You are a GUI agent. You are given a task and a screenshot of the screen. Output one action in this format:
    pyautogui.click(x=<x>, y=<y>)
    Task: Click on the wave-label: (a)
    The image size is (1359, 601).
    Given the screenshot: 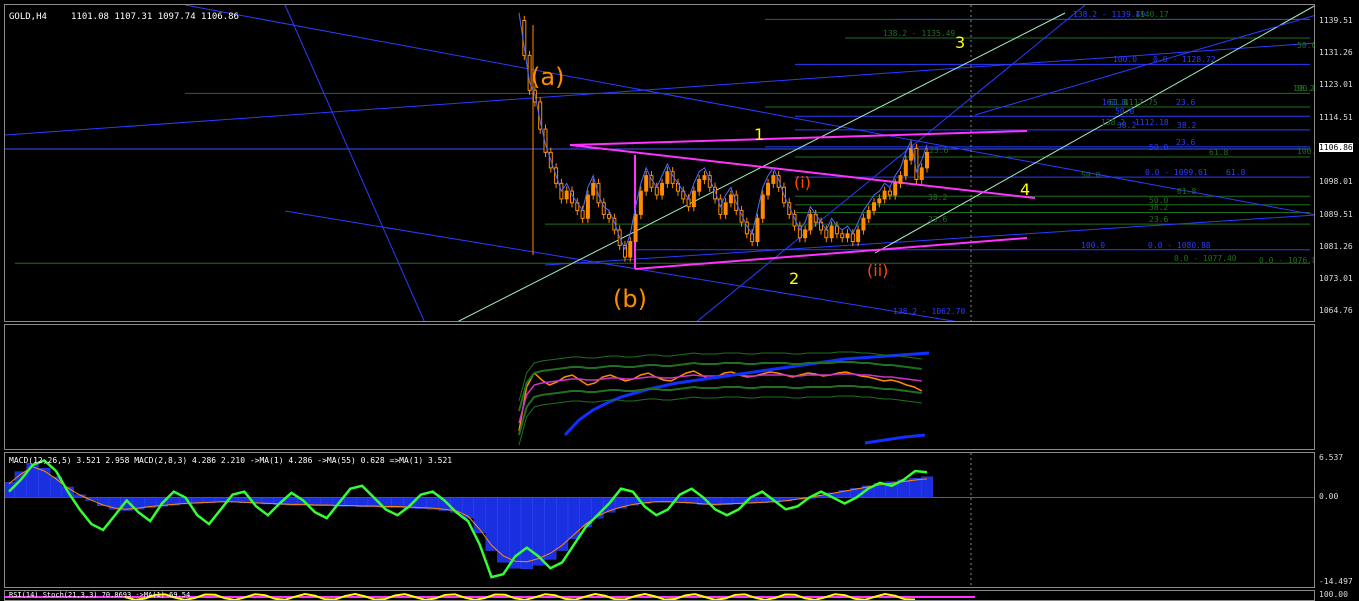 What is the action you would take?
    pyautogui.click(x=548, y=77)
    